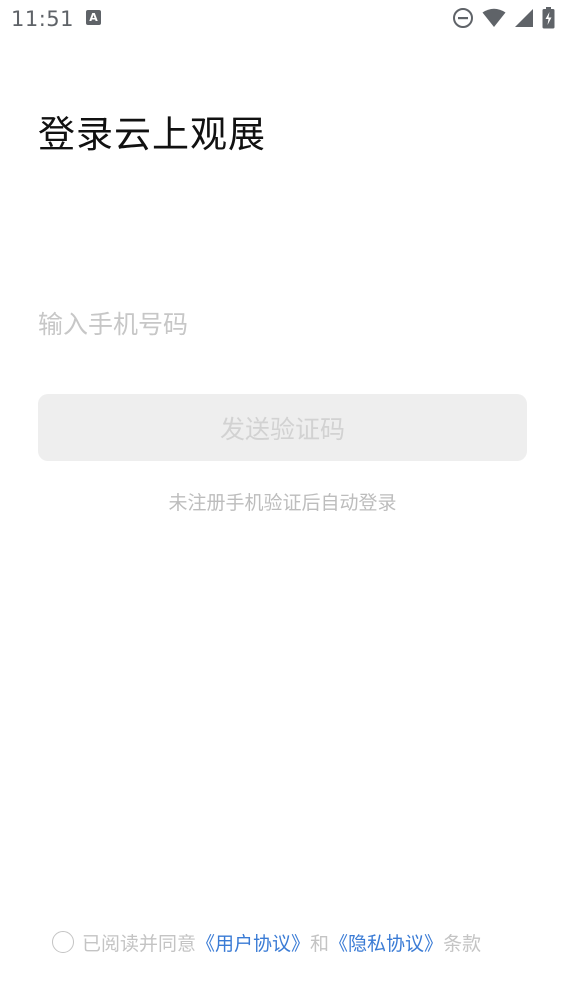 The height and width of the screenshot is (1004, 565). Describe the element at coordinates (43, 19) in the screenshot. I see `status-time: 11:51` at that location.